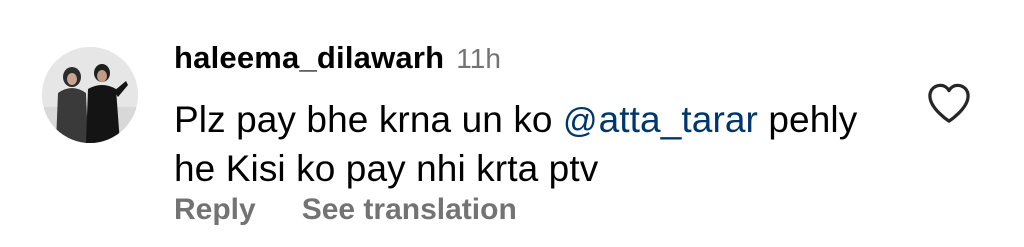 The height and width of the screenshot is (247, 1024). Describe the element at coordinates (580, 121) in the screenshot. I see `threads-icon: @` at that location.